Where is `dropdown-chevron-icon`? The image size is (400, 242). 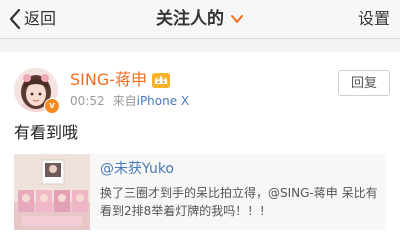
dropdown-chevron-icon is located at coordinates (234, 19).